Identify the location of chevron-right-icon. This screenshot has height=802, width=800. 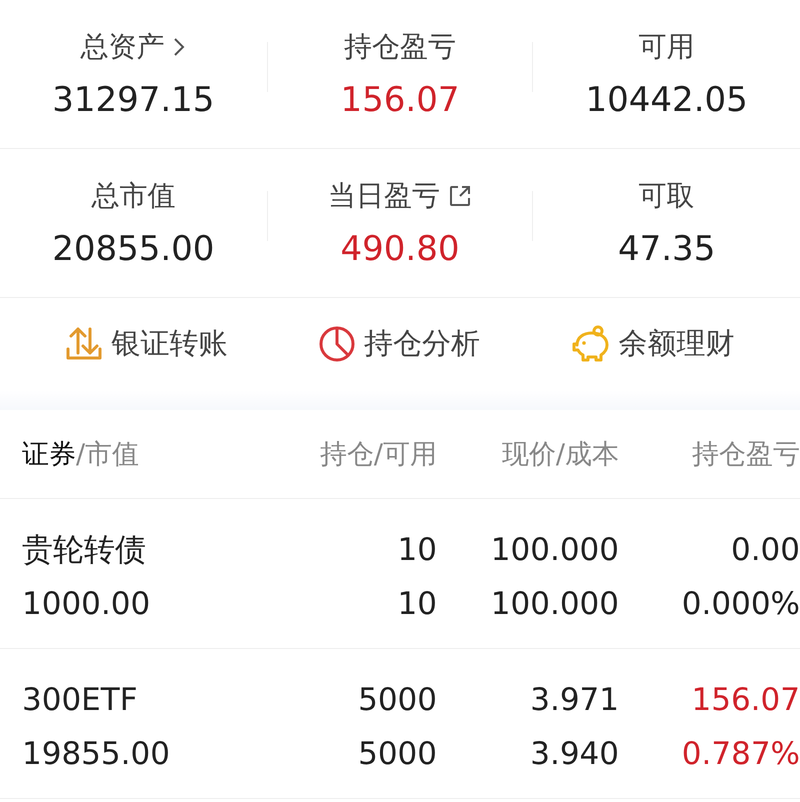
(179, 47).